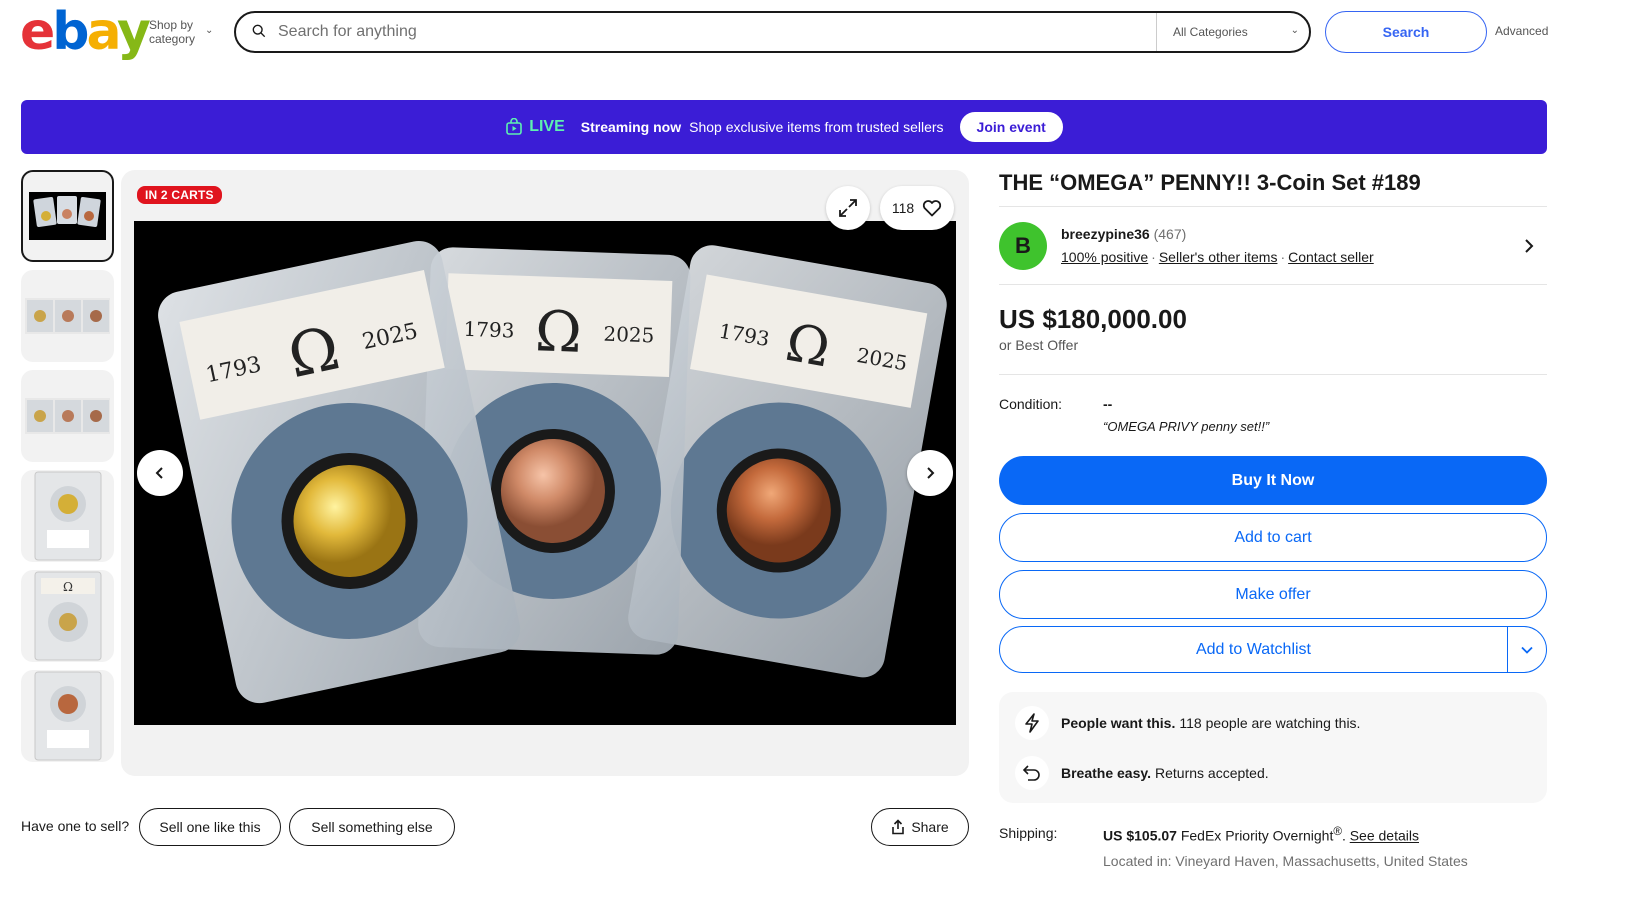 The width and height of the screenshot is (1628, 905). What do you see at coordinates (932, 208) in the screenshot?
I see `heart-icon` at bounding box center [932, 208].